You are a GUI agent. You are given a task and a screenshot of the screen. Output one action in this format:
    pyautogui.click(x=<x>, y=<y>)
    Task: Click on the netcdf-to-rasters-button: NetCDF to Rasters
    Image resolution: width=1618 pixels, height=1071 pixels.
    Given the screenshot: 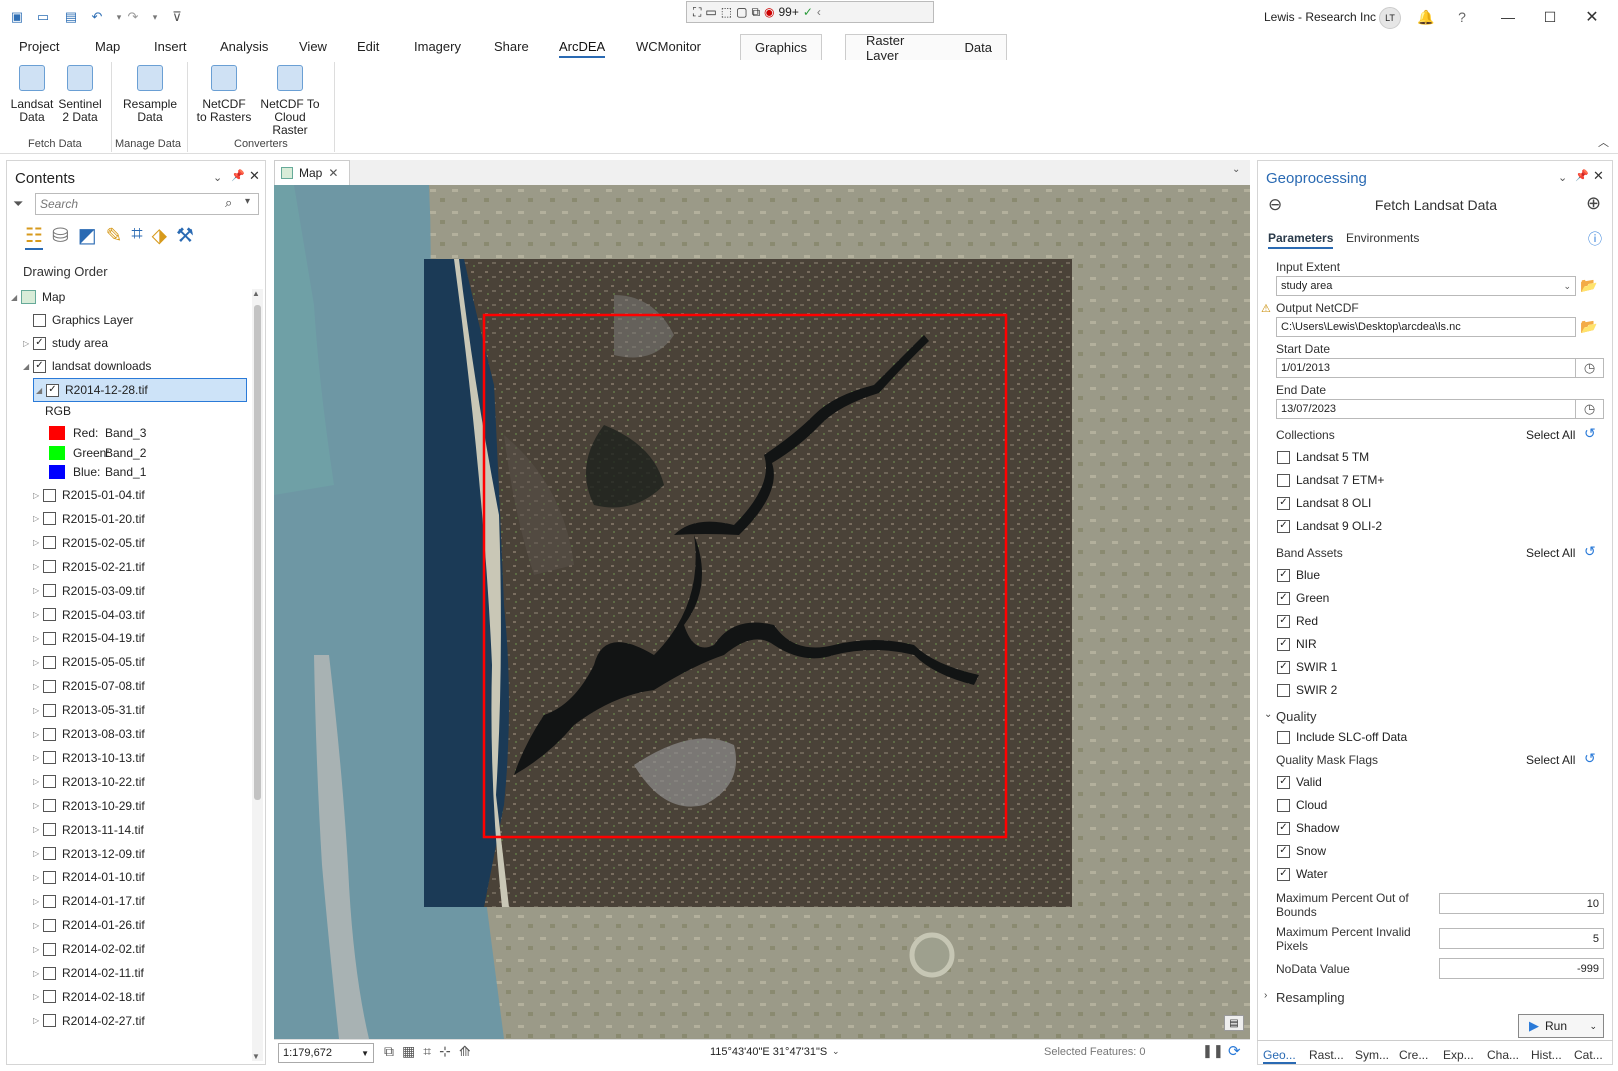 What is the action you would take?
    pyautogui.click(x=224, y=94)
    